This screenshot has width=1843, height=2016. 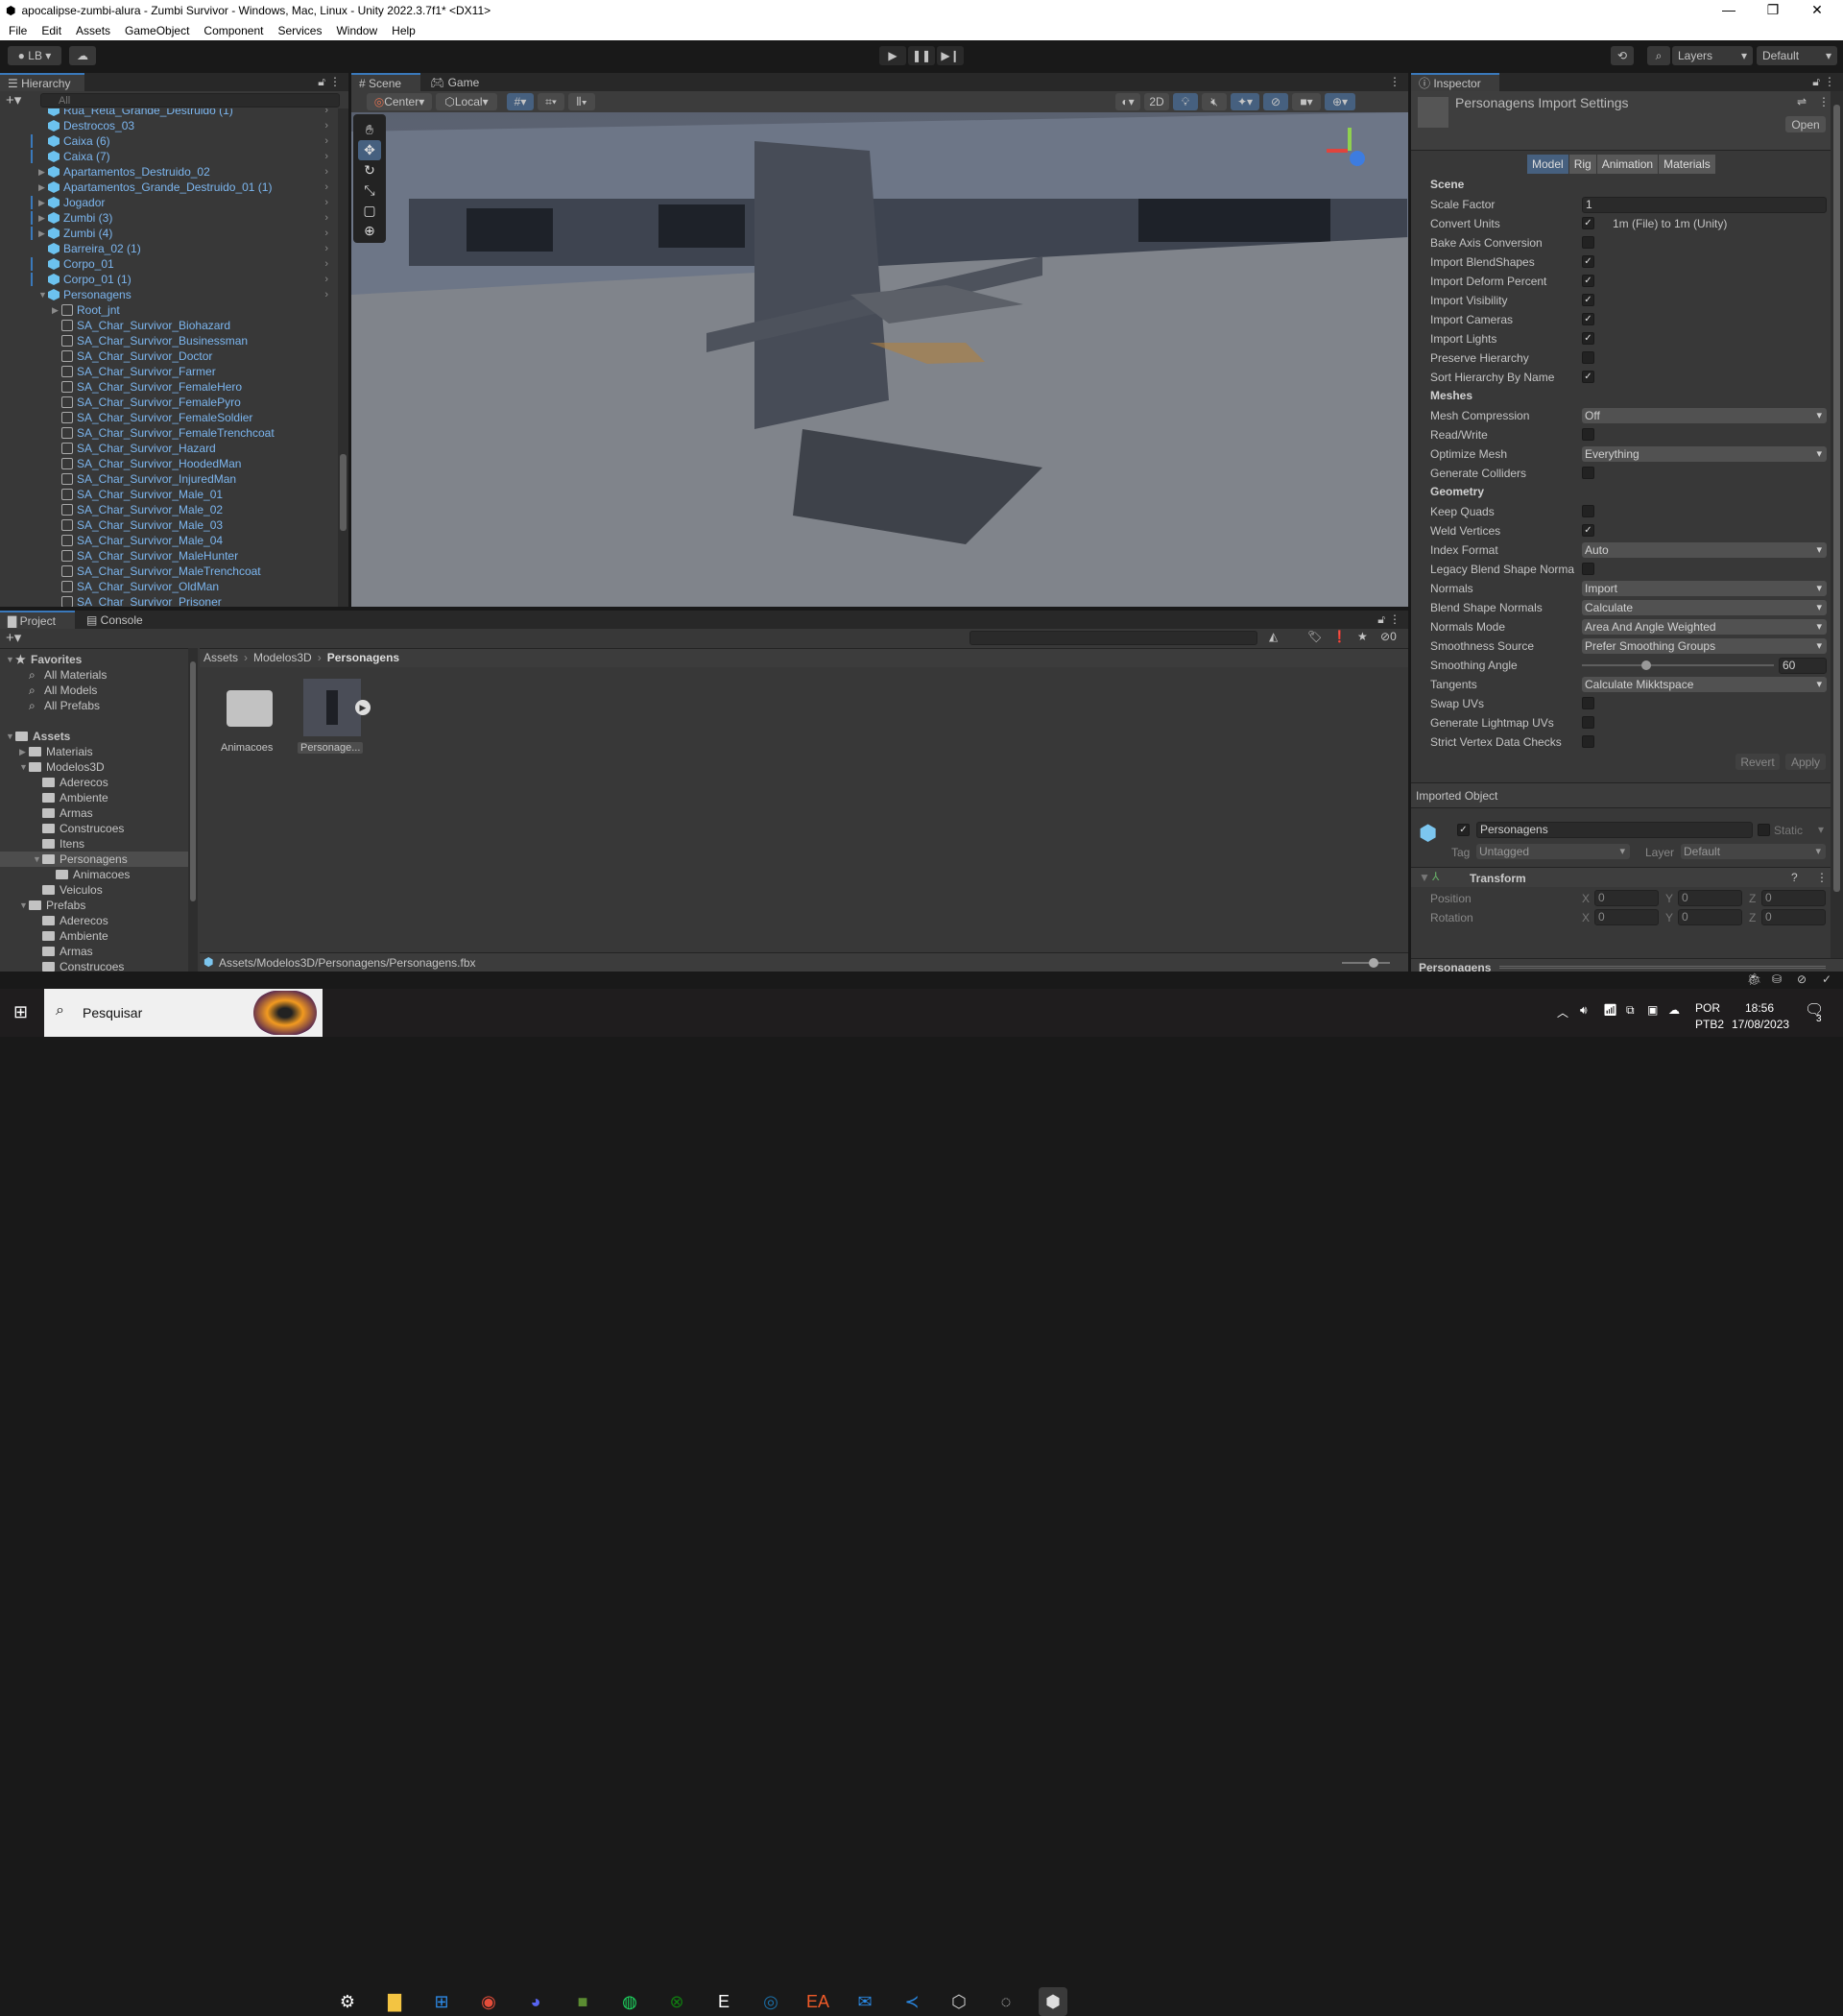 What do you see at coordinates (168, 294) in the screenshot?
I see `hierarchy-item: ▼ Personagens ›` at bounding box center [168, 294].